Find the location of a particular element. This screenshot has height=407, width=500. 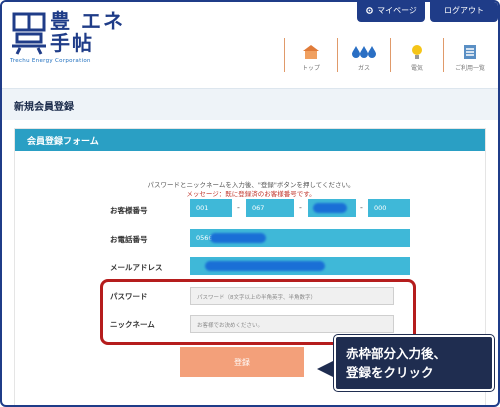

gear-icon is located at coordinates (369, 10).